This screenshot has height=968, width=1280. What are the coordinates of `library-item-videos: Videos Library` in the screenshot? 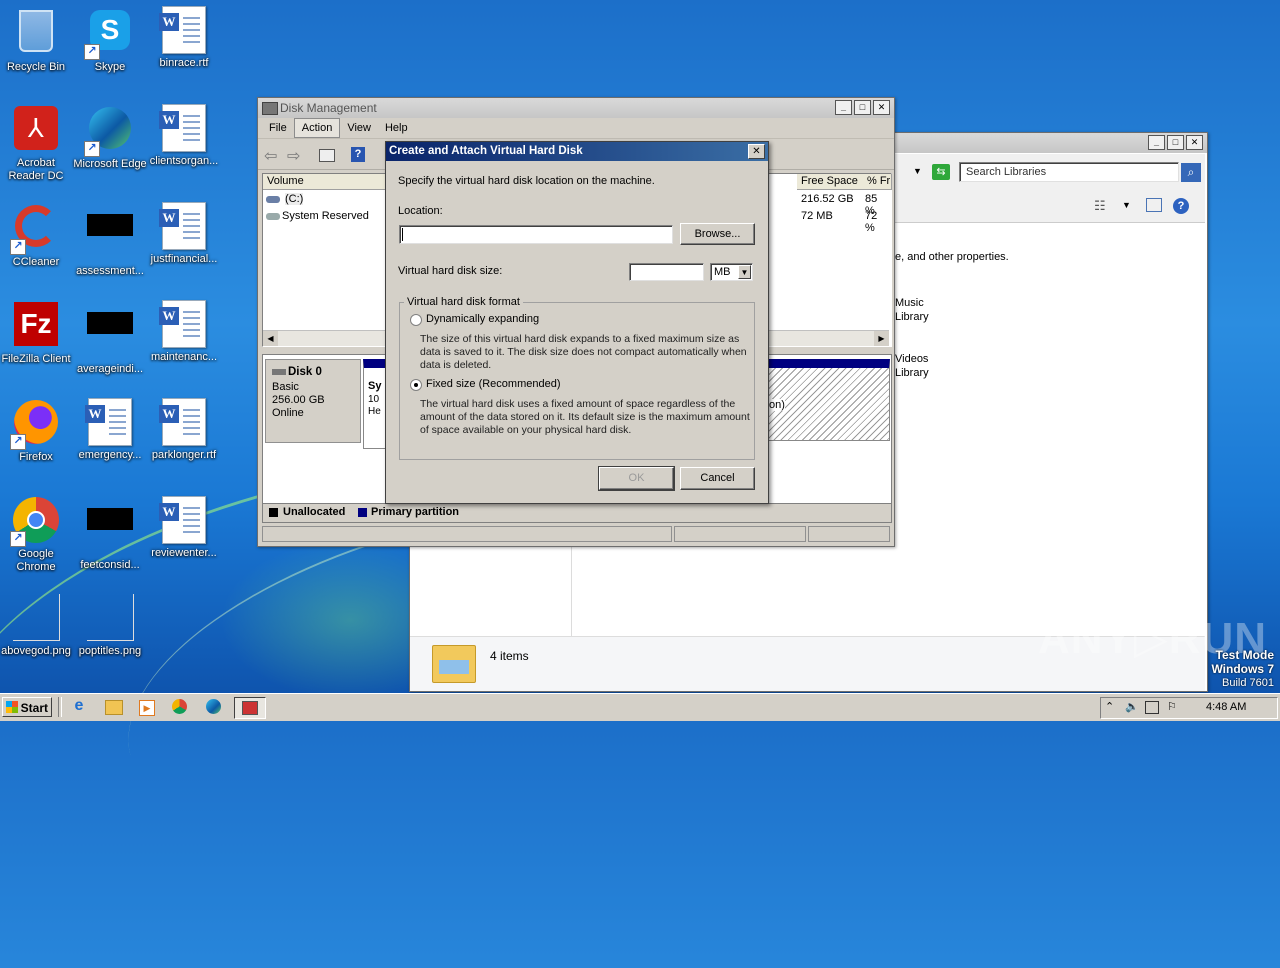 It's located at (912, 366).